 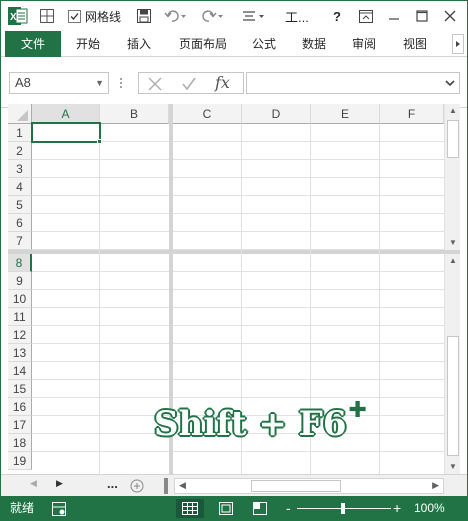 What do you see at coordinates (33, 483) in the screenshot?
I see `prev-sheet-icon: ◀` at bounding box center [33, 483].